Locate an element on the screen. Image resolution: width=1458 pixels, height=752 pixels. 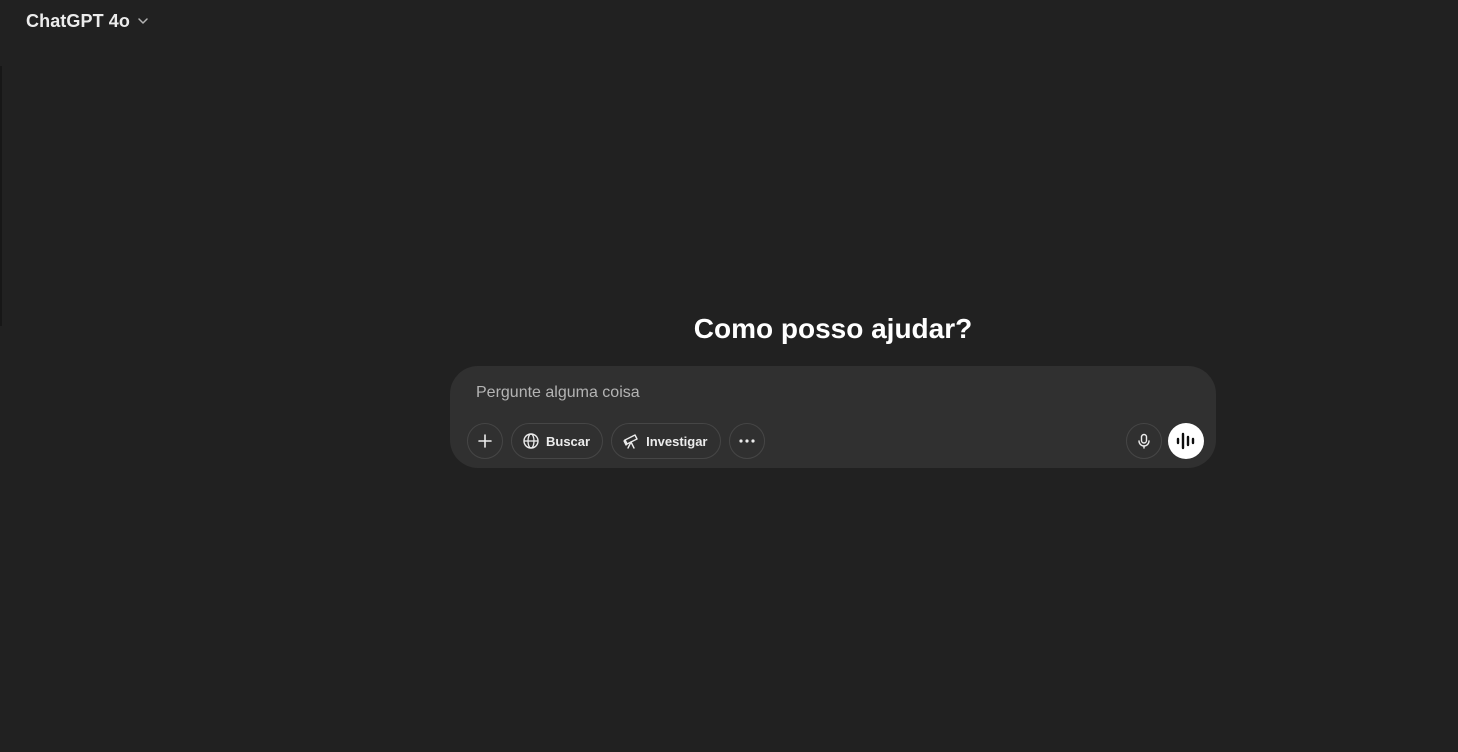
dictate-button is located at coordinates (1144, 441).